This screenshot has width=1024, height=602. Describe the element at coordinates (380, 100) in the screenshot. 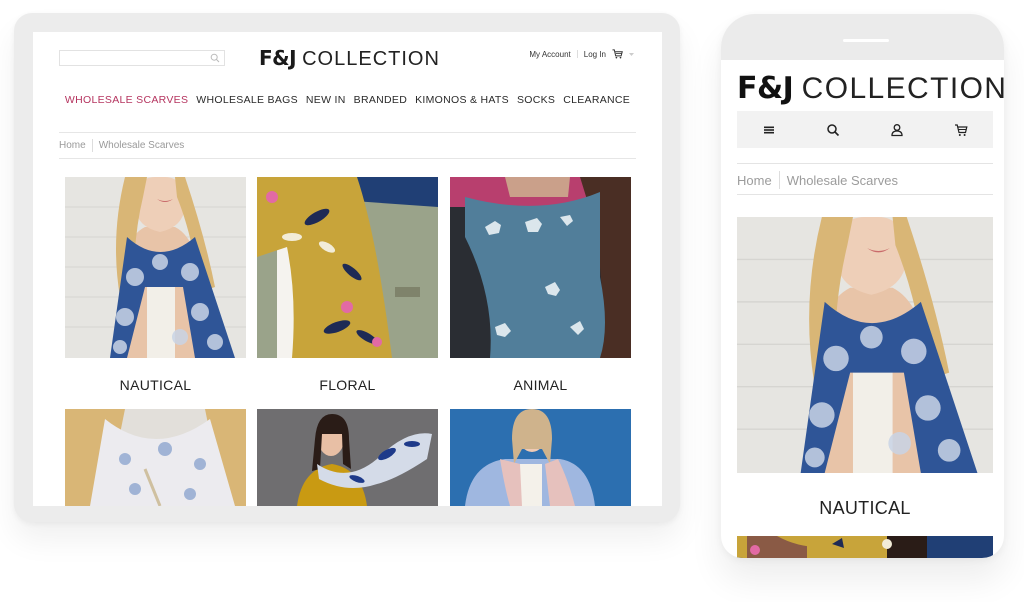

I see `nav-item-branded: BRANDED` at that location.